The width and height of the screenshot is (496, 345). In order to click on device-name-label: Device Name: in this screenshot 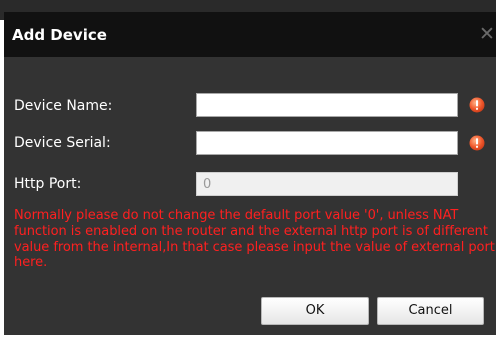, I will do `click(63, 106)`.